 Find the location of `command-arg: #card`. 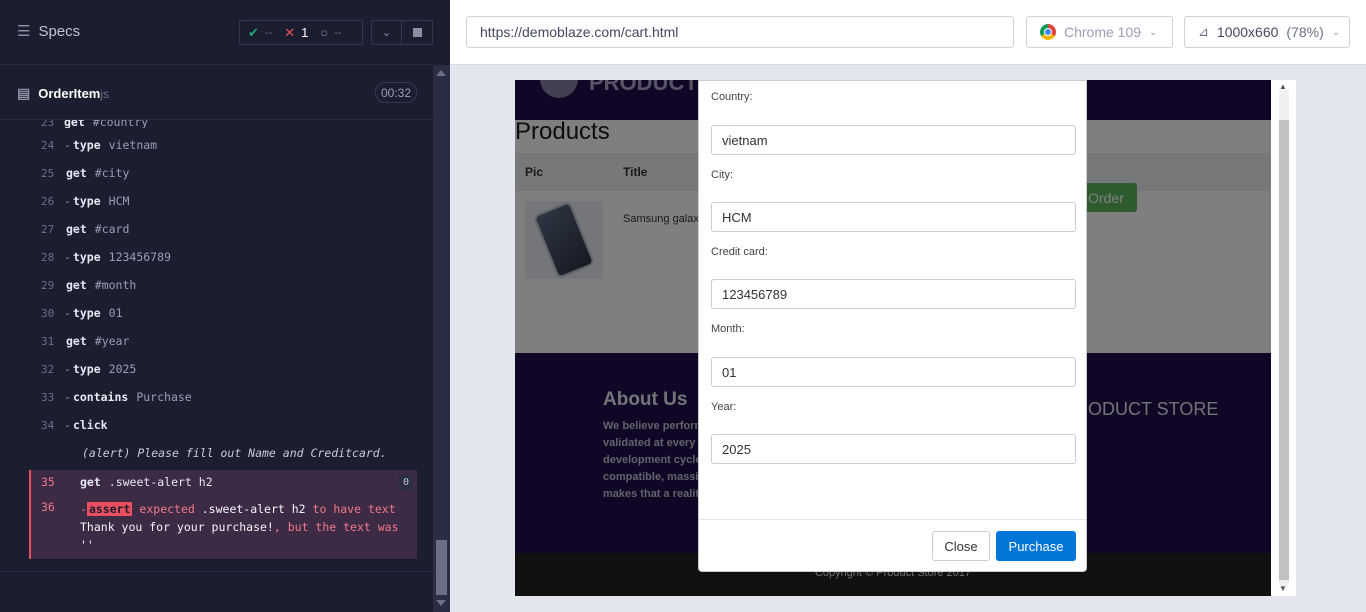

command-arg: #card is located at coordinates (112, 229).